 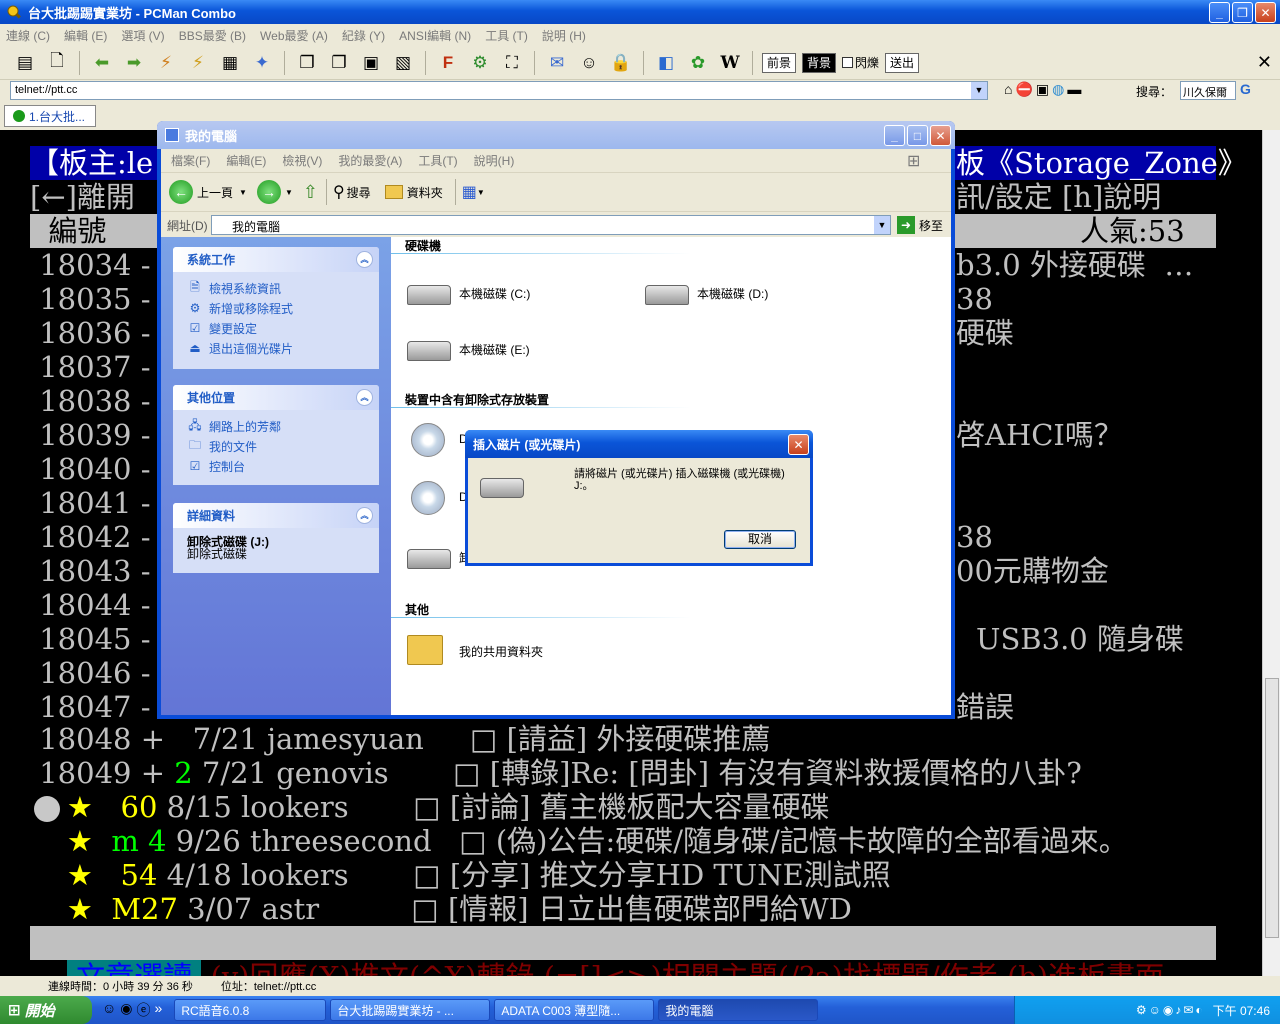 I want to click on start-button: ⊞ 開始, so click(x=46, y=1010).